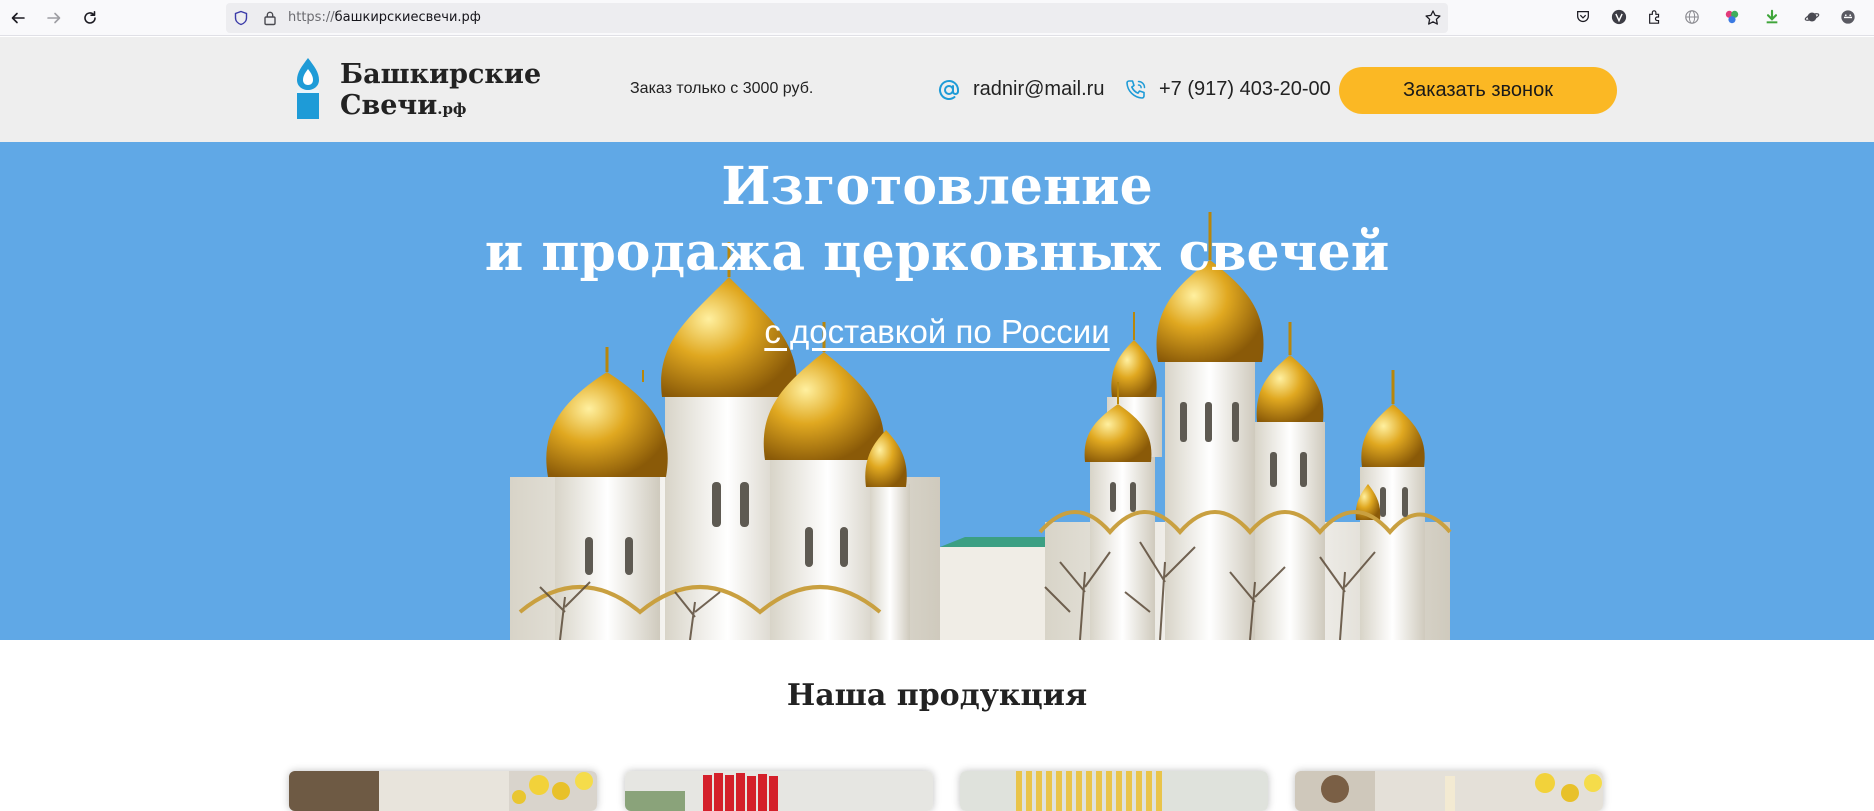 The height and width of the screenshot is (811, 1874). What do you see at coordinates (54, 18) in the screenshot?
I see `forward-icon` at bounding box center [54, 18].